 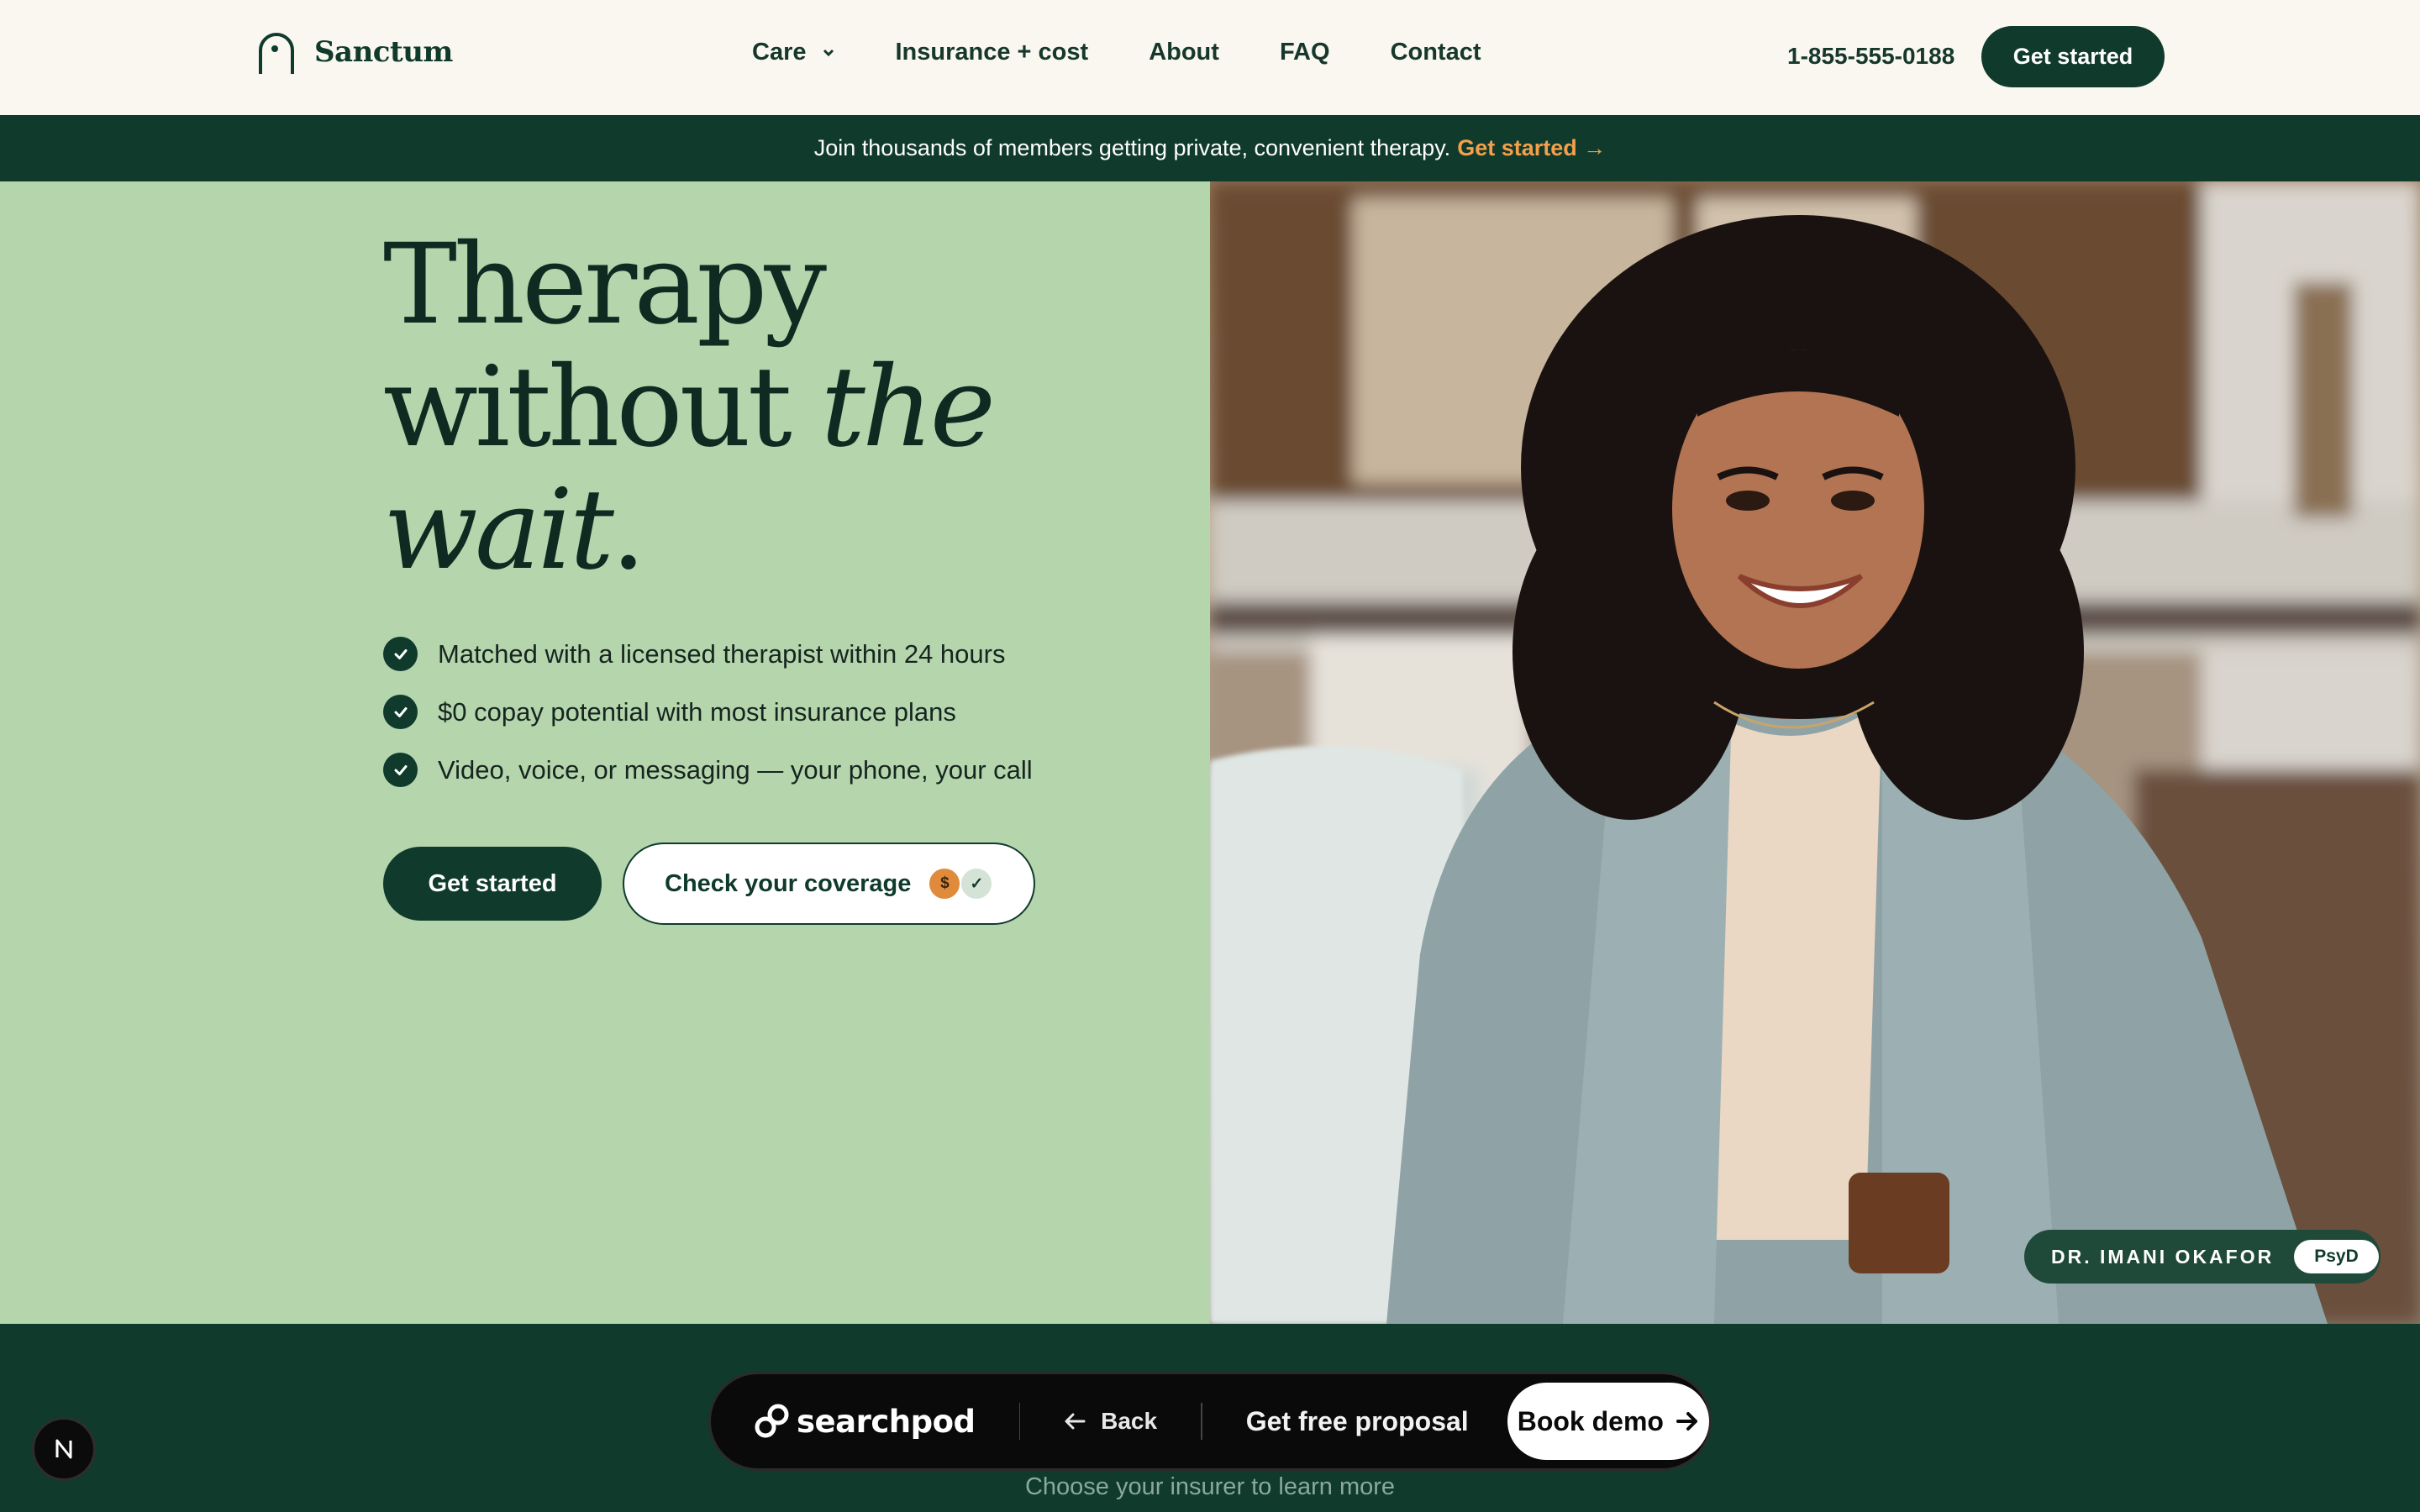 I want to click on searchpod-logo: searchpod, so click(x=865, y=1421).